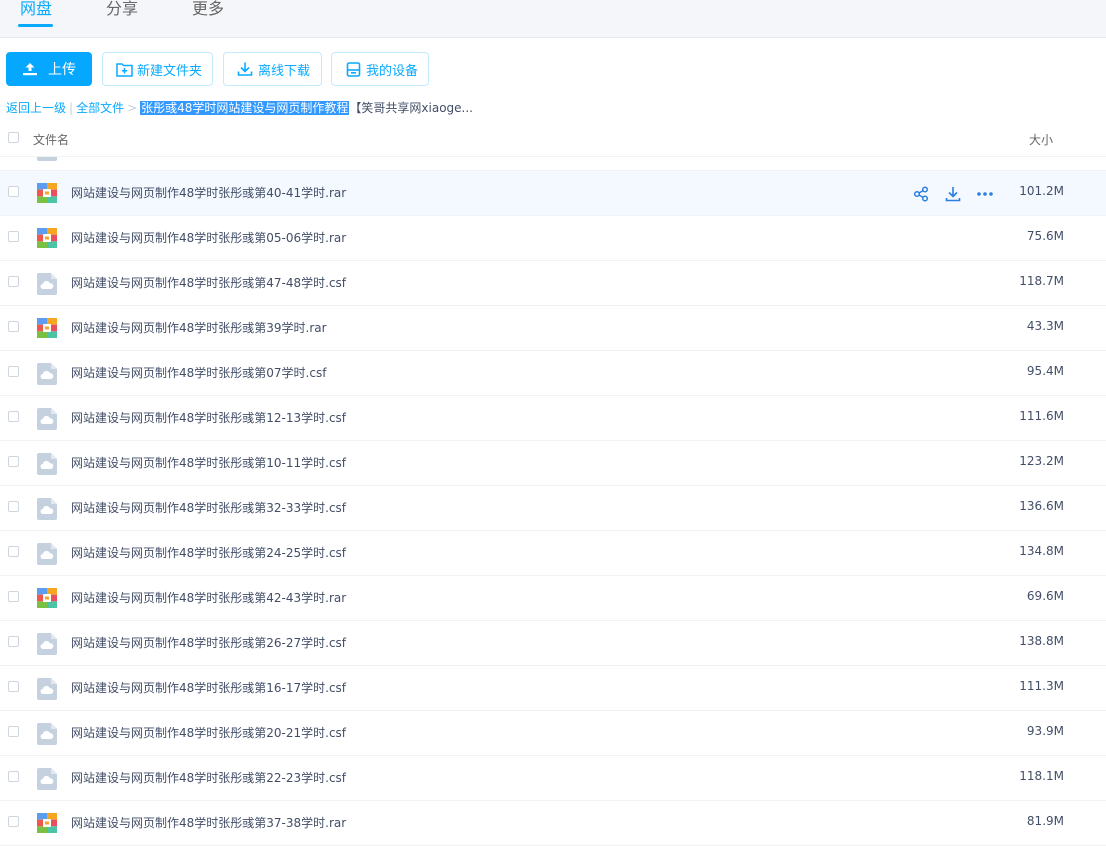 The width and height of the screenshot is (1106, 846). I want to click on file-row: 网站建设与网页制作48学时张彤彧第16-17学时.csf 111.3M, so click(553, 688).